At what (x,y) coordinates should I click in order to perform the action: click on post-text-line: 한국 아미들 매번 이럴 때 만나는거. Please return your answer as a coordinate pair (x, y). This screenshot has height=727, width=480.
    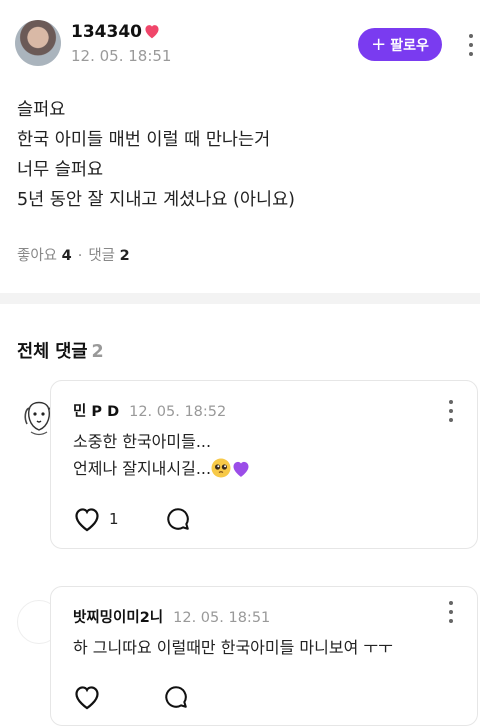
    Looking at the image, I should click on (144, 140).